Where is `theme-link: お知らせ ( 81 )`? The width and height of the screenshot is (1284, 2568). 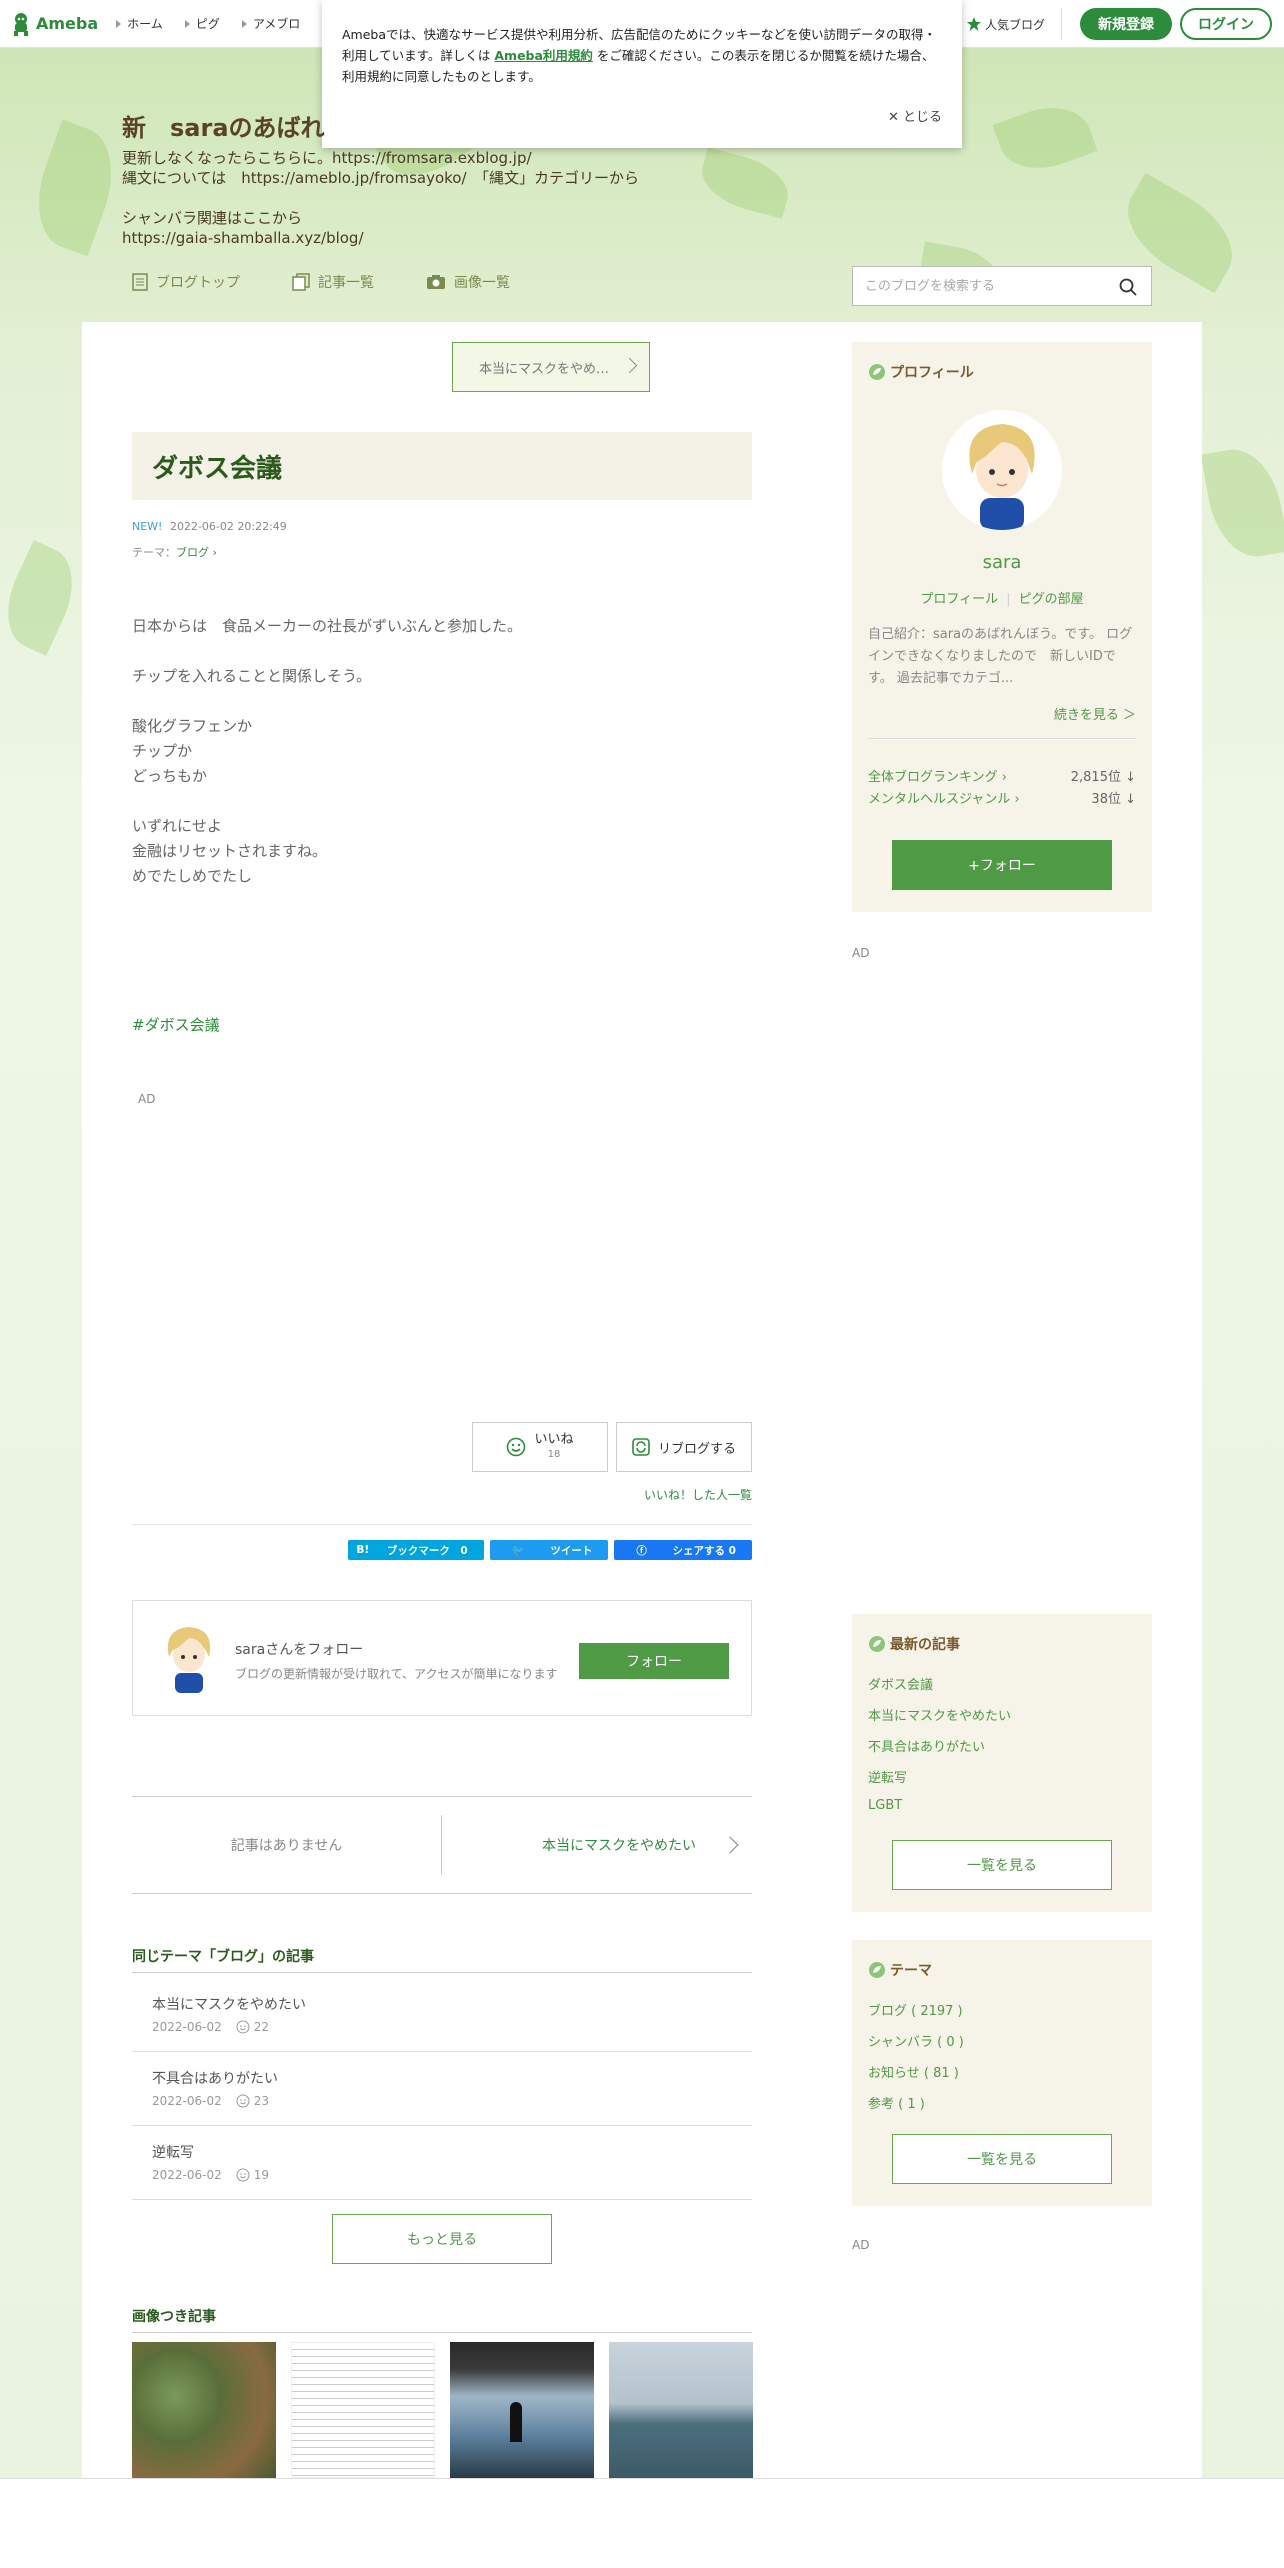
theme-link: お知らせ ( 81 ) is located at coordinates (916, 2077).